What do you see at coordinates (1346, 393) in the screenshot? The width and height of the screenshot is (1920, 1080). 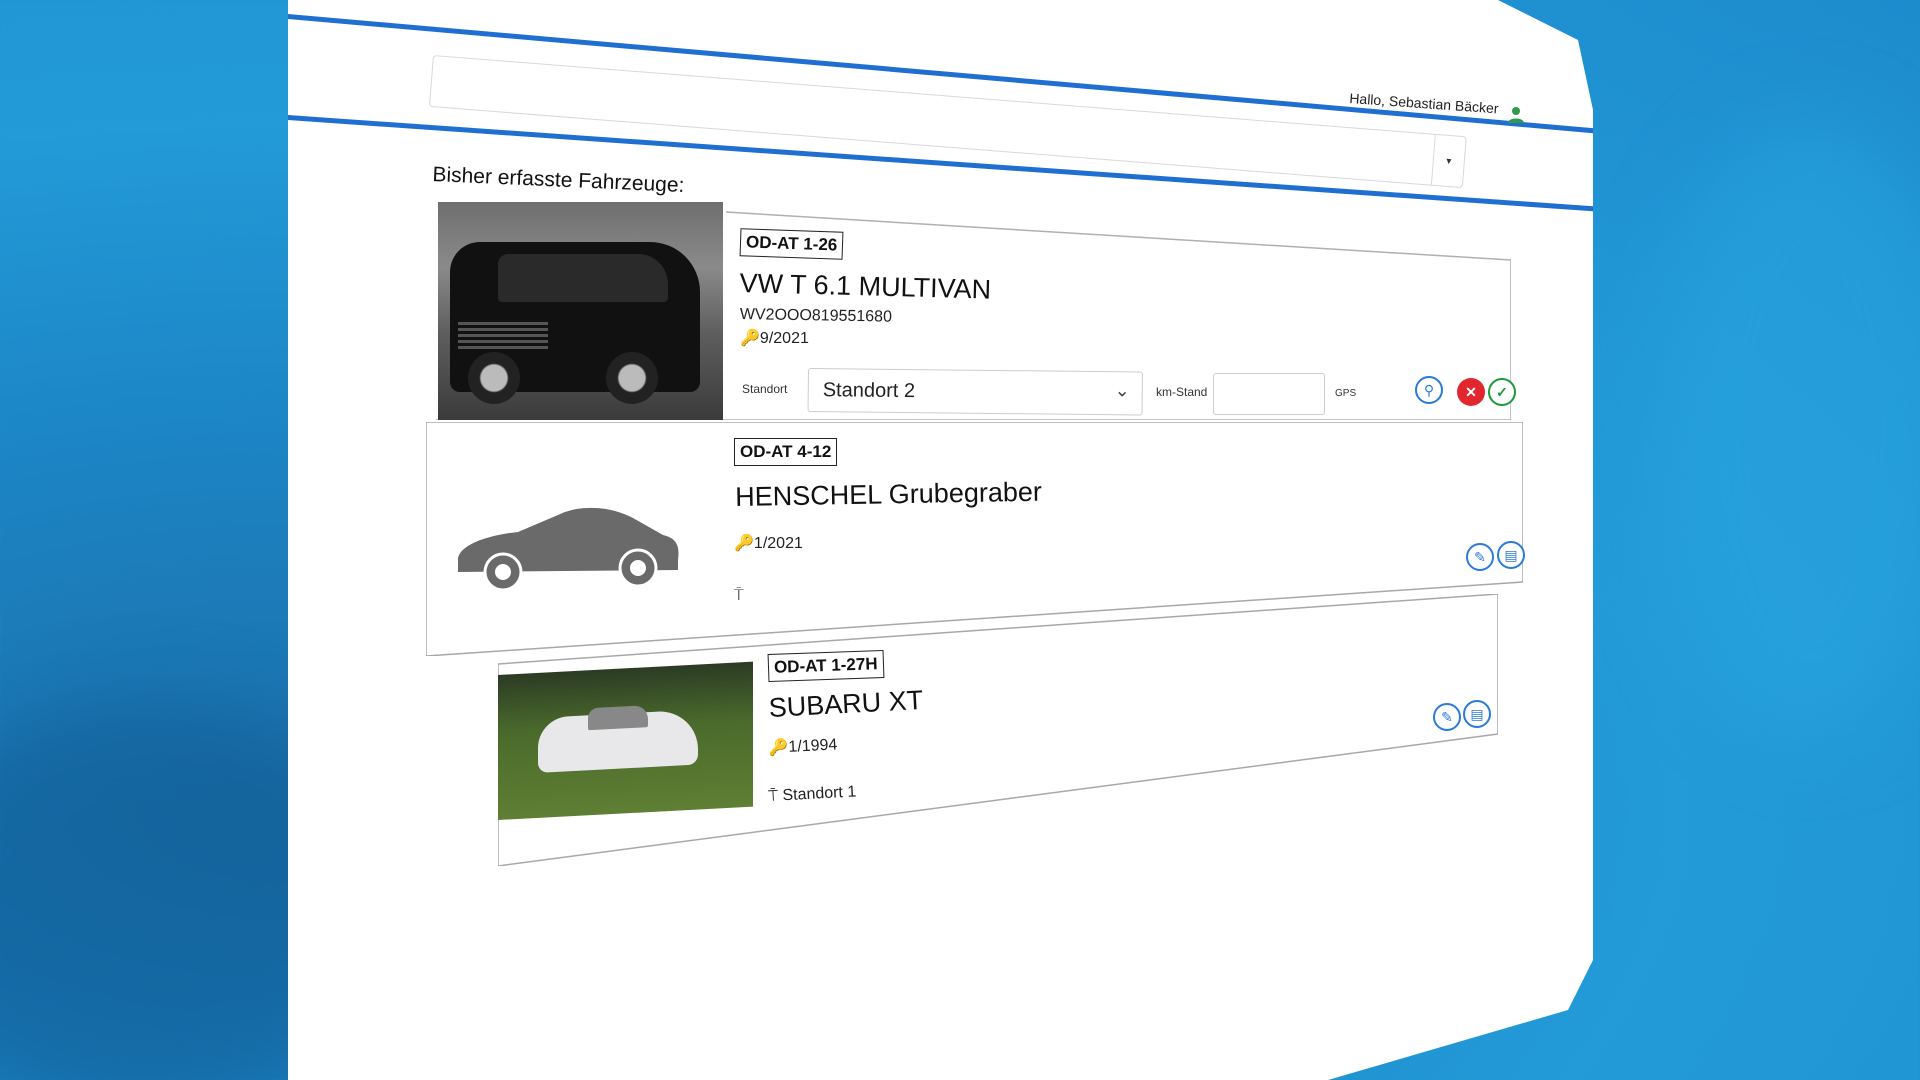 I see `gps-label: GPS` at bounding box center [1346, 393].